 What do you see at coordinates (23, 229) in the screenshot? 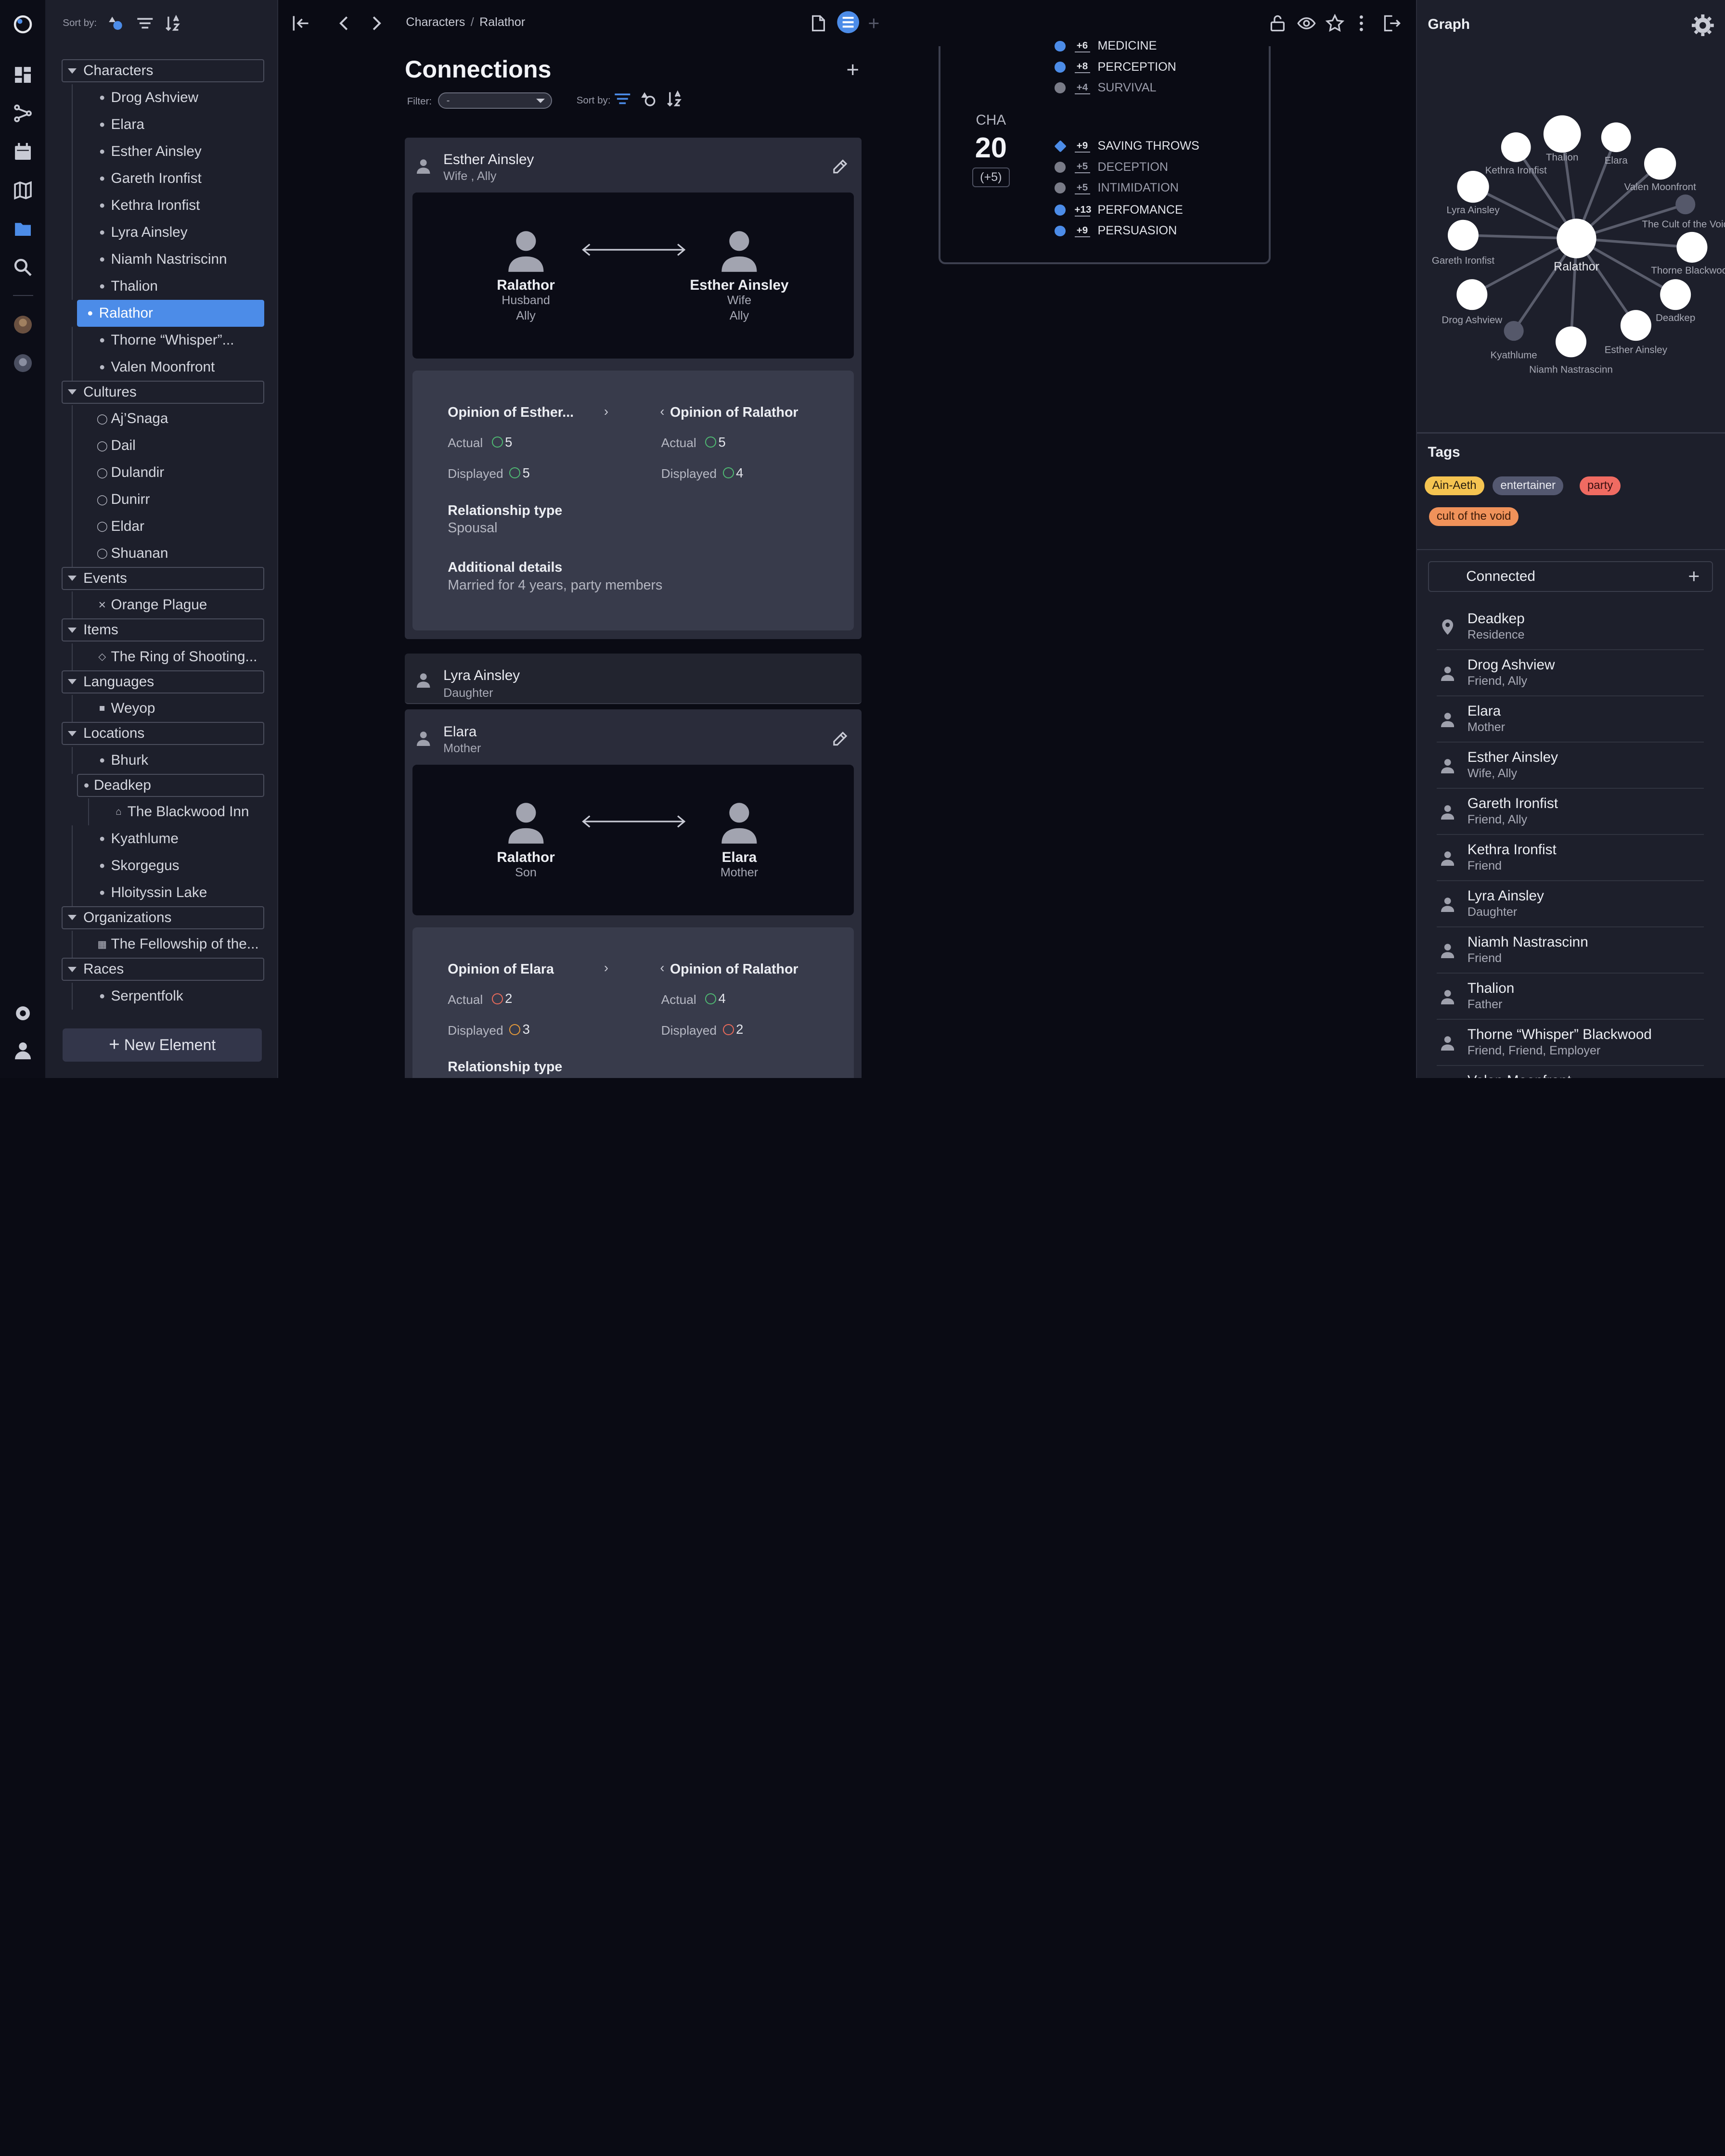
I see `folder-icon` at bounding box center [23, 229].